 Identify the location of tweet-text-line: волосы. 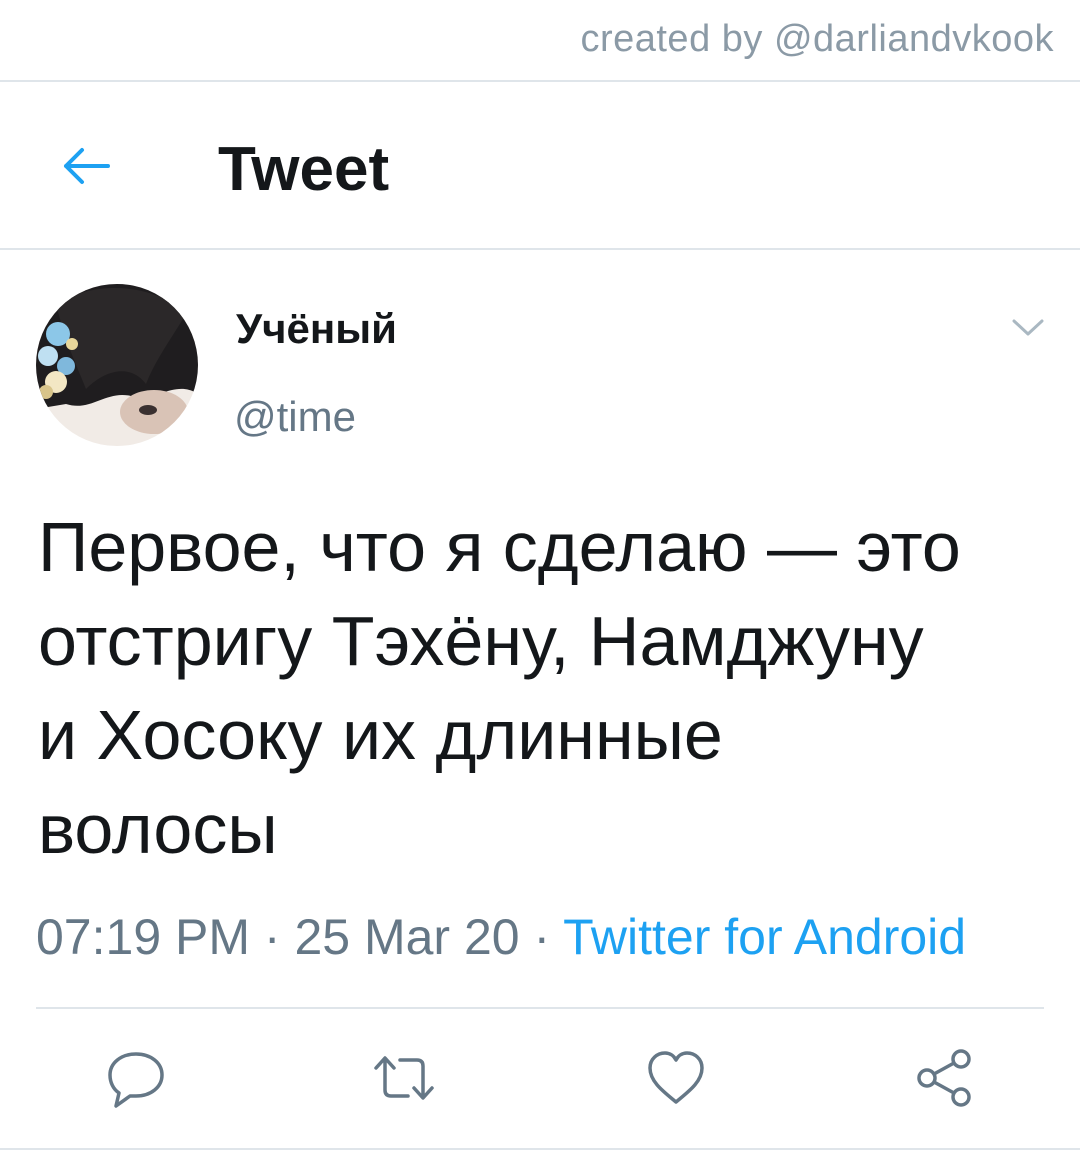
(158, 829).